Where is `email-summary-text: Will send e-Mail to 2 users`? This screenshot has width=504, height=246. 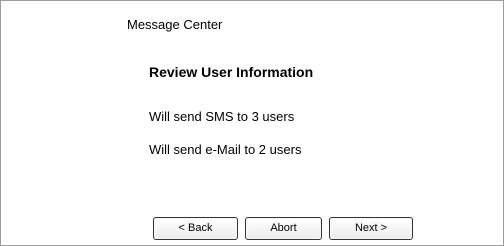 email-summary-text: Will send e-Mail to 2 users is located at coordinates (225, 149).